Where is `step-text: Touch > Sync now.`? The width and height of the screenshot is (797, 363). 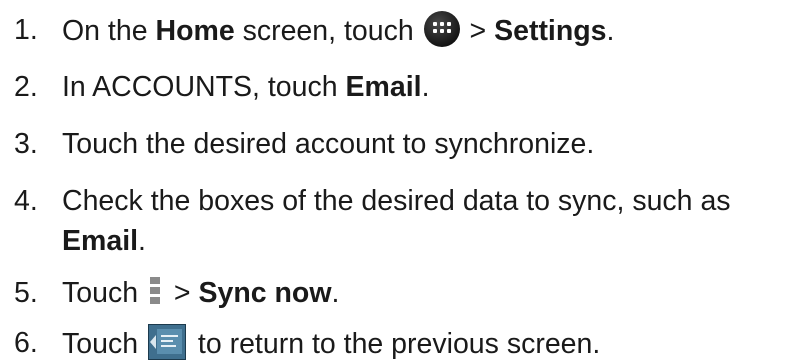
step-text: Touch > Sync now. is located at coordinates (201, 293).